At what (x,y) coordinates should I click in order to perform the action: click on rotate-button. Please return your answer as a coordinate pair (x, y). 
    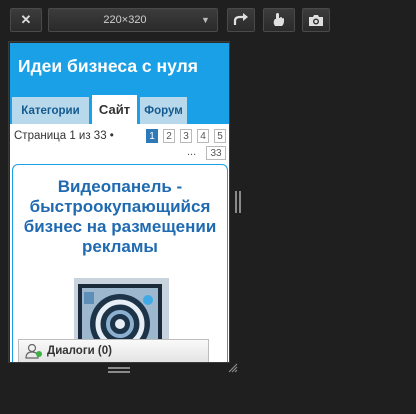
    Looking at the image, I should click on (241, 20).